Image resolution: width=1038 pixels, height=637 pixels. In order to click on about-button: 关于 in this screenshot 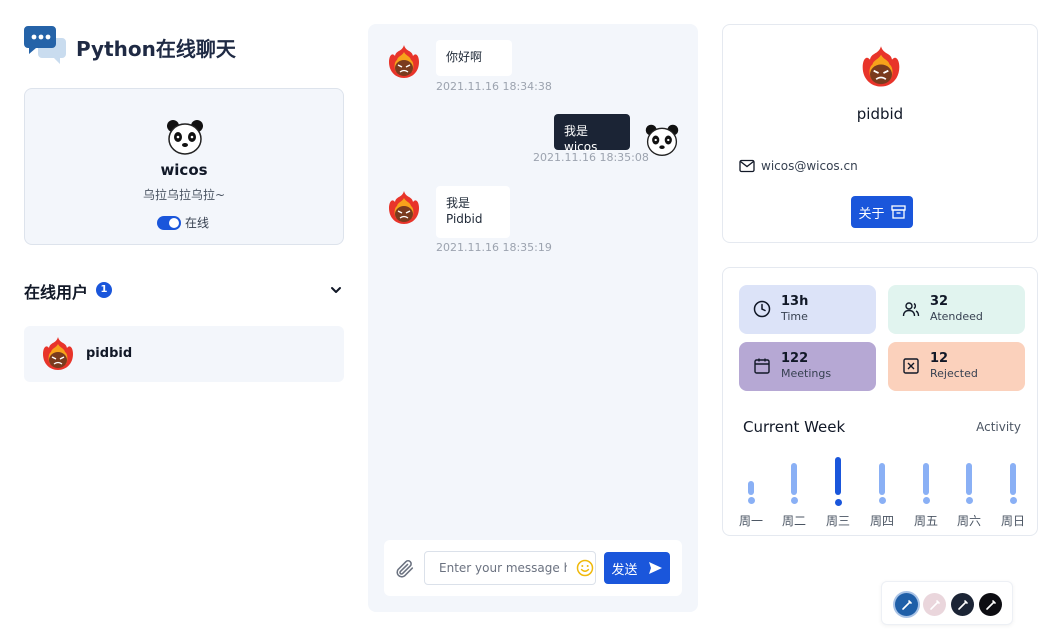, I will do `click(882, 212)`.